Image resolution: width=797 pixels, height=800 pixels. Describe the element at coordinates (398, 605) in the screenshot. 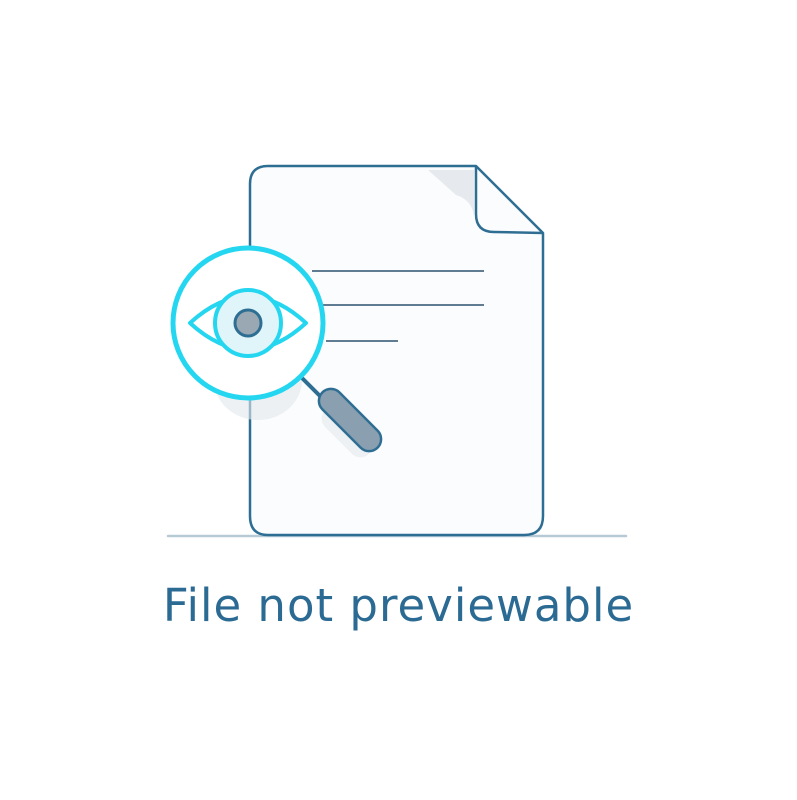

I see `not-previewable-message: File not previewable` at that location.